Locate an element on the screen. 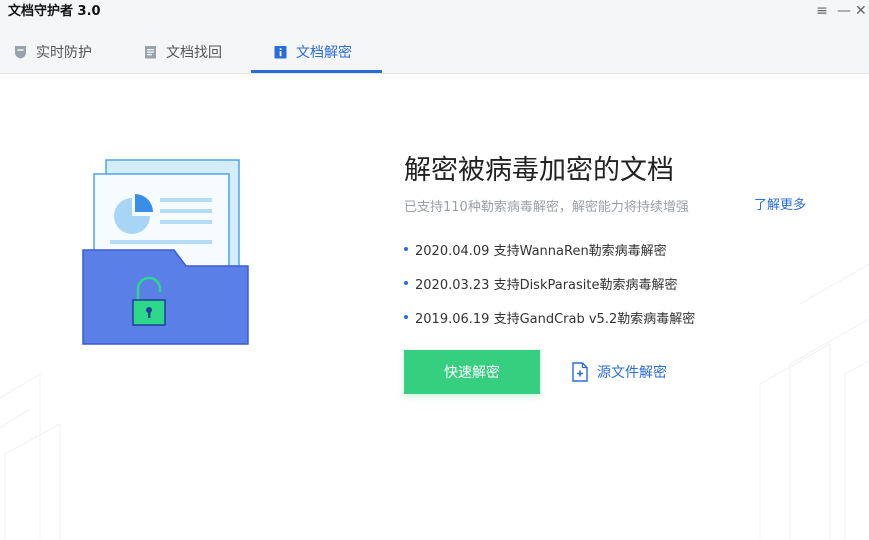  info-icon is located at coordinates (280, 52).